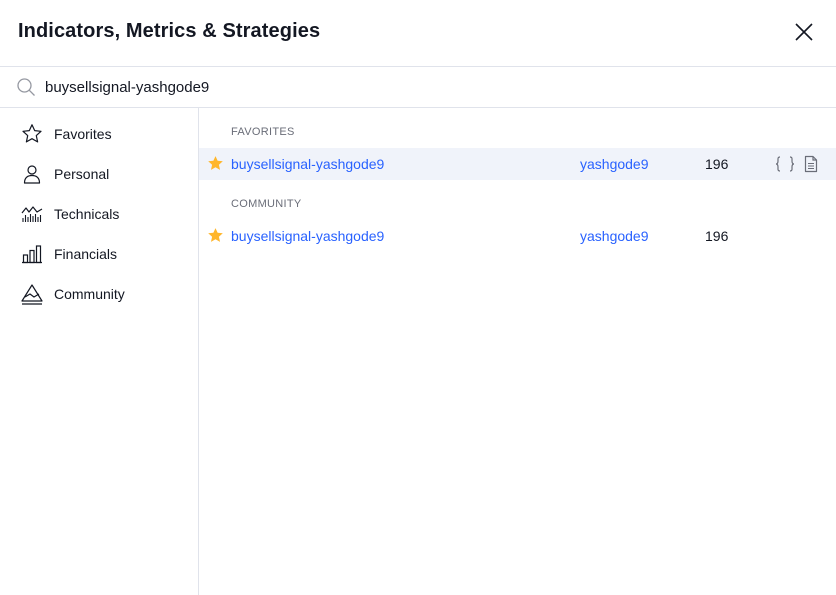 Image resolution: width=836 pixels, height=595 pixels. Describe the element at coordinates (266, 204) in the screenshot. I see `section-title-community: COMMUNITY` at that location.